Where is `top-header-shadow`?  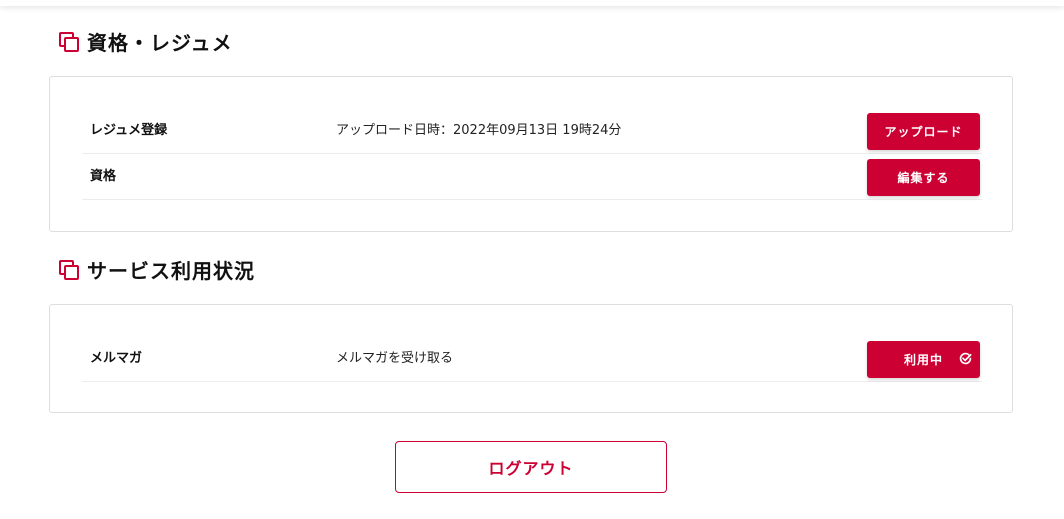
top-header-shadow is located at coordinates (532, 3).